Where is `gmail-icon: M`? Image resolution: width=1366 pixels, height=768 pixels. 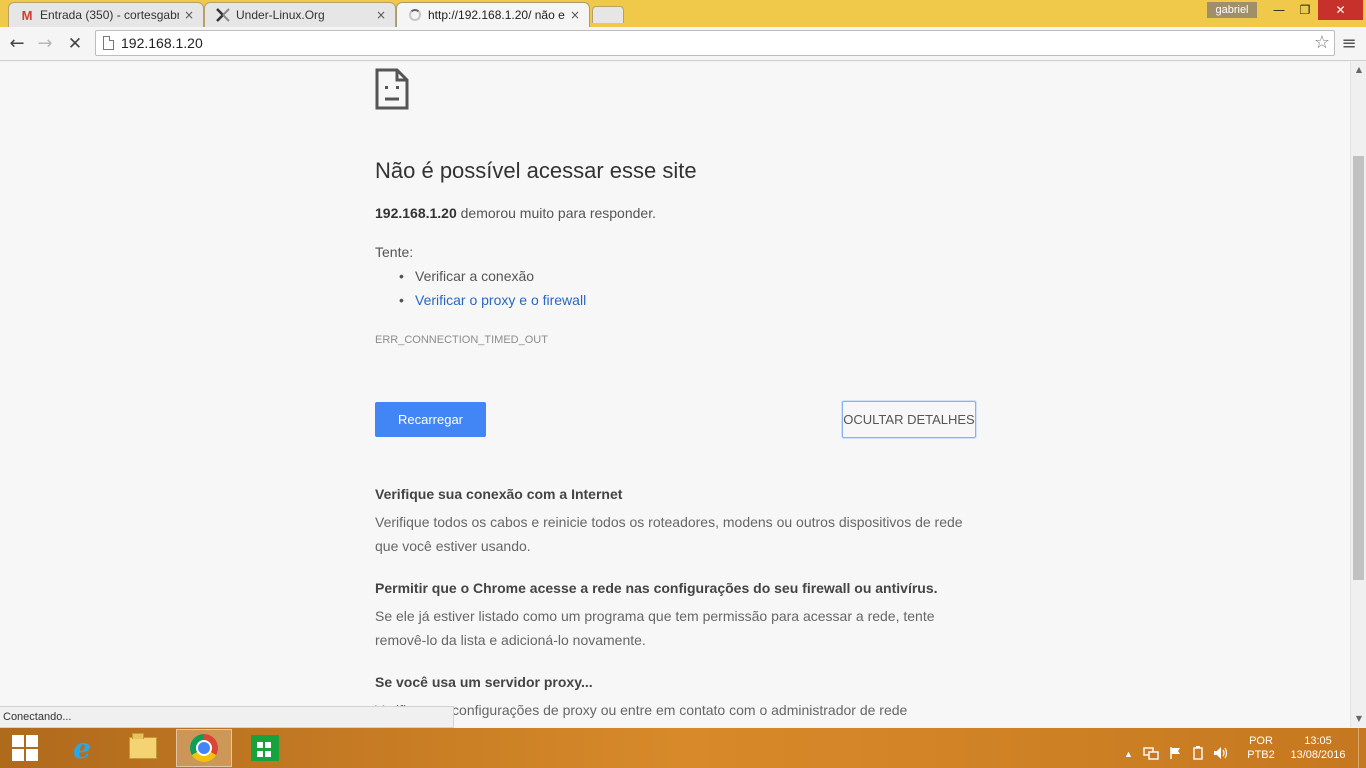 gmail-icon: M is located at coordinates (27, 15).